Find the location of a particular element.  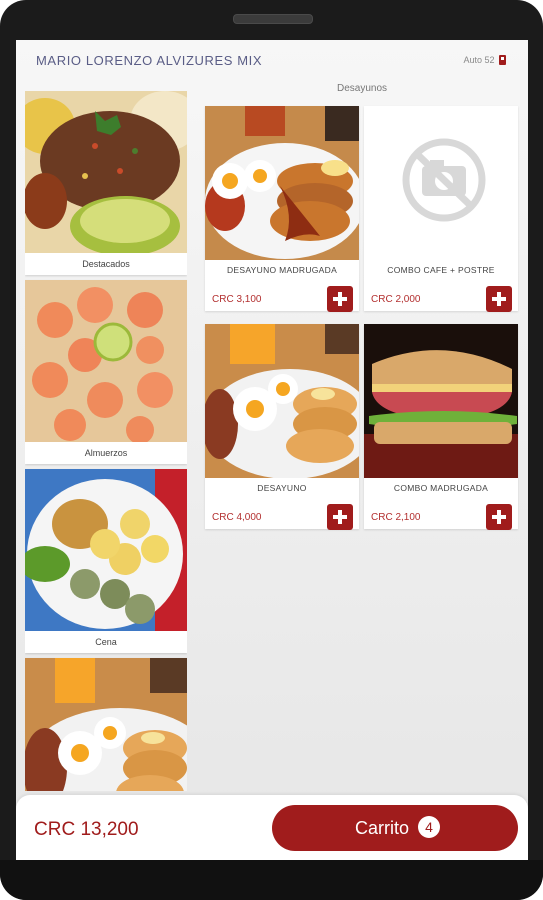

device-label: Auto 52 is located at coordinates (484, 60).